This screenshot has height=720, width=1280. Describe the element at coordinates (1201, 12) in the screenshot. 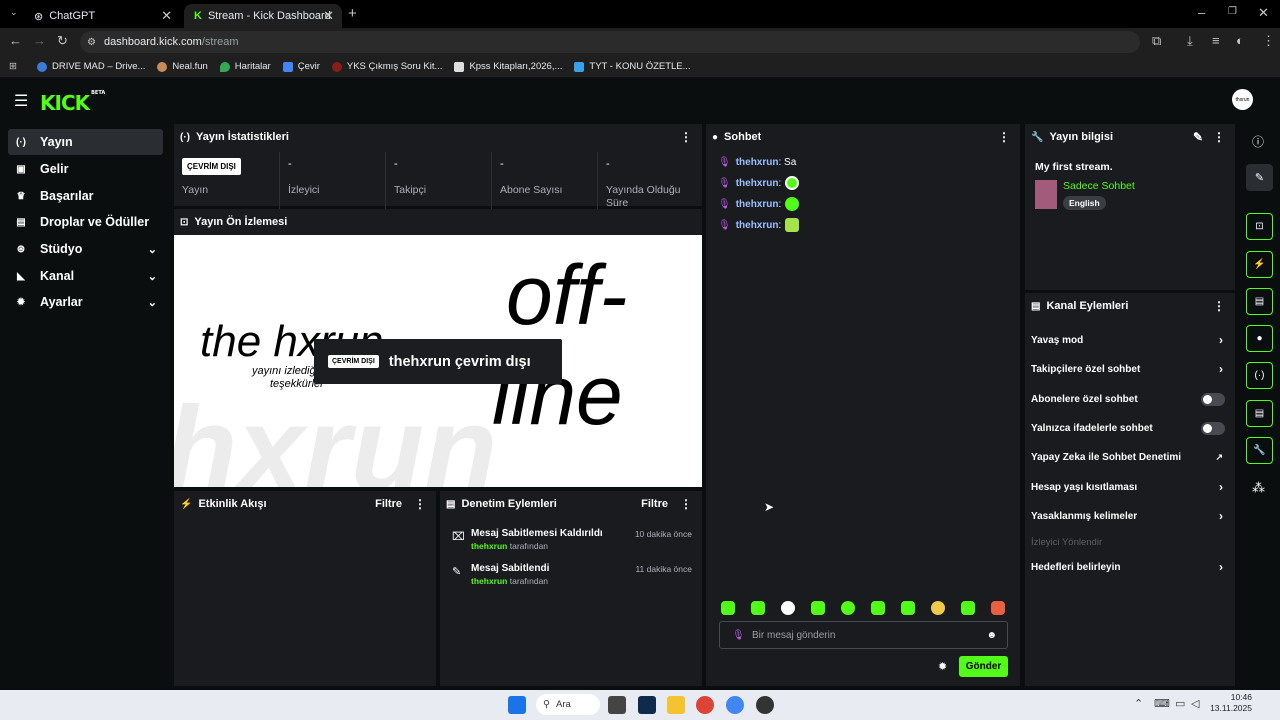

I see `minimize-icon: –` at that location.